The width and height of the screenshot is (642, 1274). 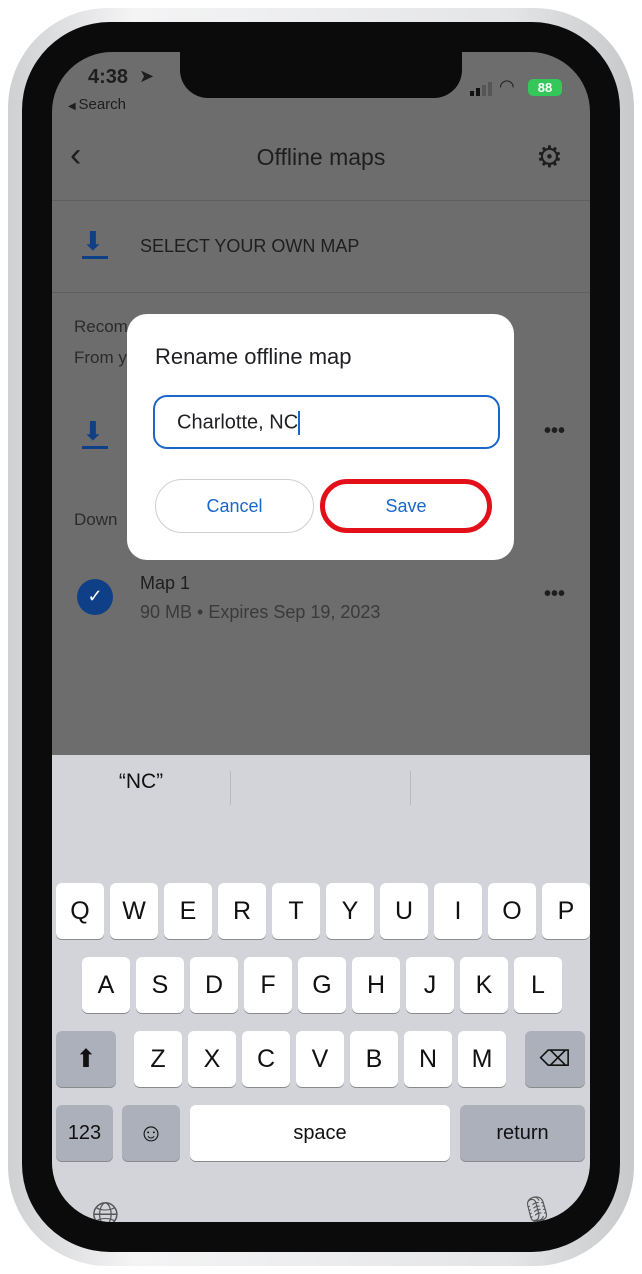 What do you see at coordinates (566, 911) in the screenshot?
I see `key-p: P` at bounding box center [566, 911].